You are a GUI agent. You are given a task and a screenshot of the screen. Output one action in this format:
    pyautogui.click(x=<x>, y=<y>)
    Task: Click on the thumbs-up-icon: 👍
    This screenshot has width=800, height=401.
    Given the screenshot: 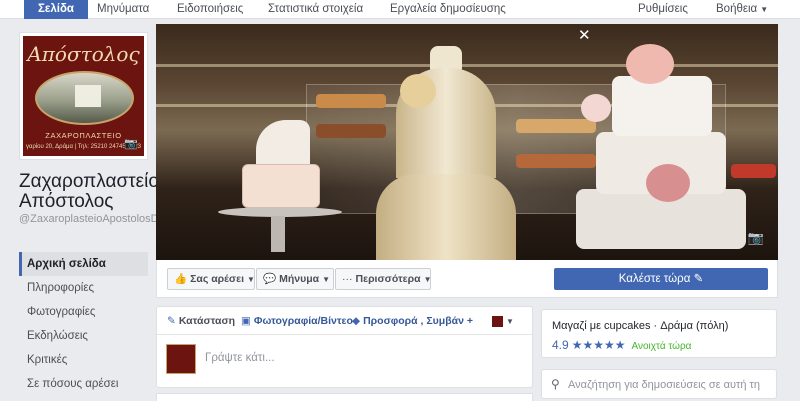 What is the action you would take?
    pyautogui.click(x=181, y=279)
    